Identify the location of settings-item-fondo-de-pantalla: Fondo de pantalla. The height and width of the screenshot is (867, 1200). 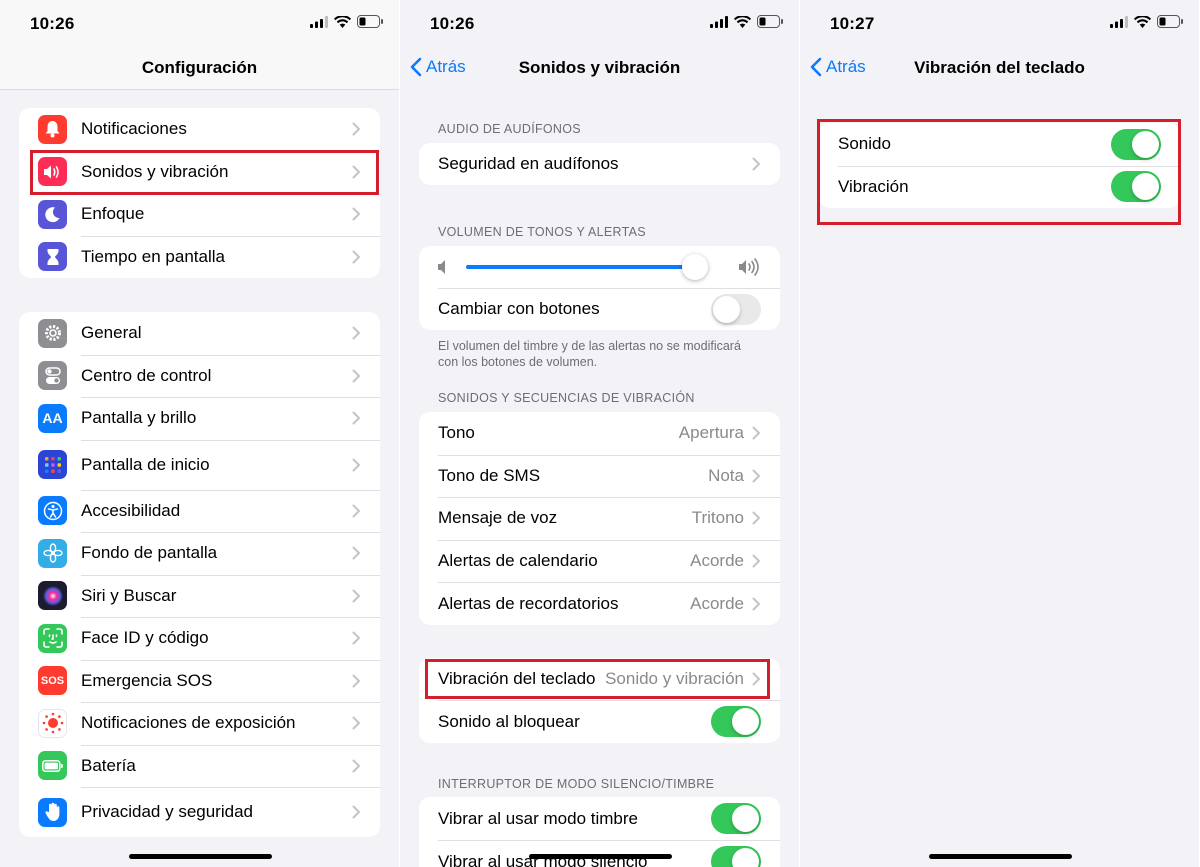
(199, 553).